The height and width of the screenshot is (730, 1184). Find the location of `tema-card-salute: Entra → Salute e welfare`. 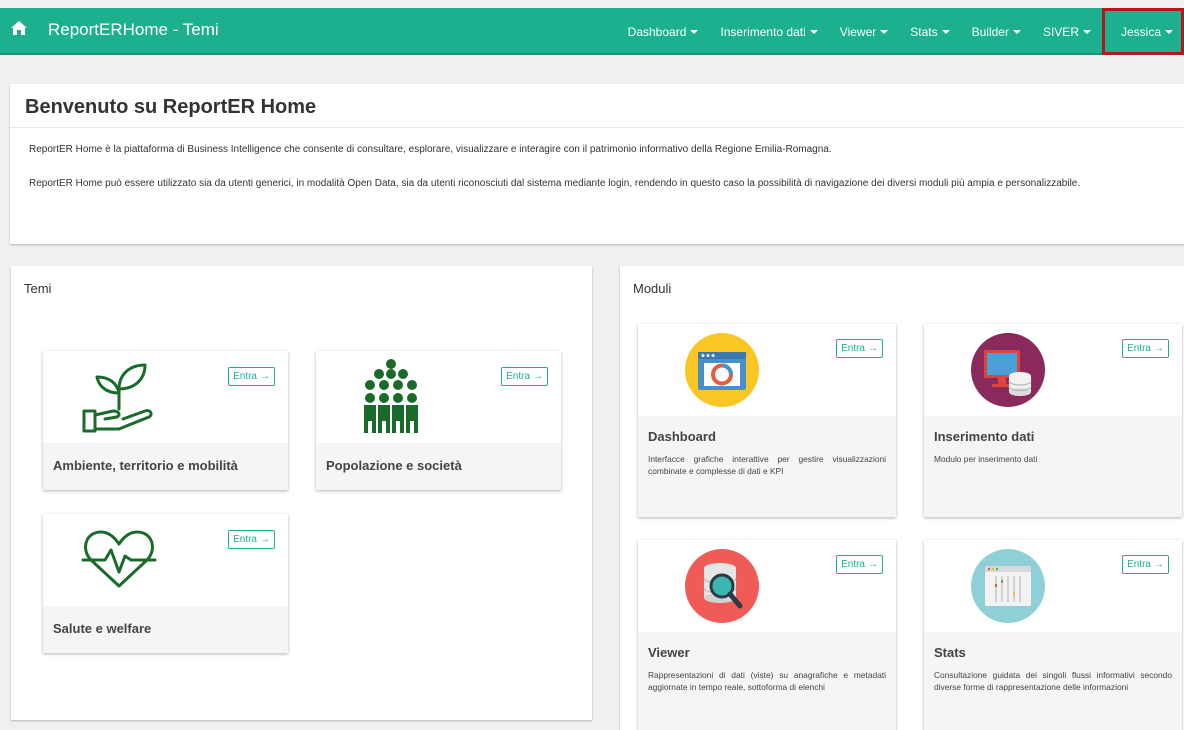

tema-card-salute: Entra → Salute e welfare is located at coordinates (165, 583).